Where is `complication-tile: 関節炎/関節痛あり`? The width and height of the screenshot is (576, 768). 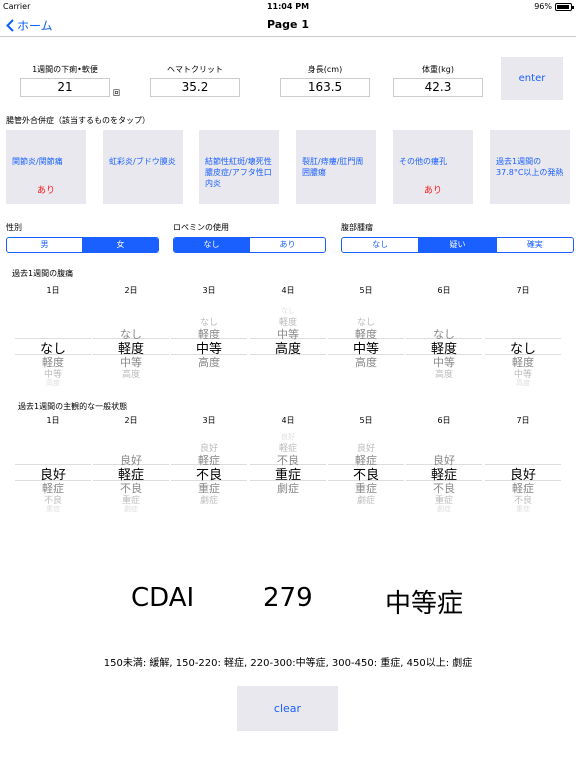 complication-tile: 関節炎/関節痛あり is located at coordinates (46, 167).